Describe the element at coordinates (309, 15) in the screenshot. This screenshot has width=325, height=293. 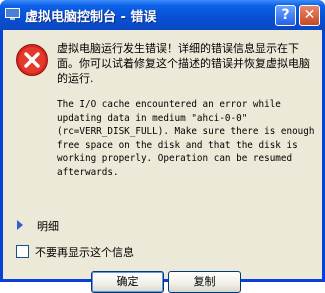
I see `close-button: ✕` at that location.